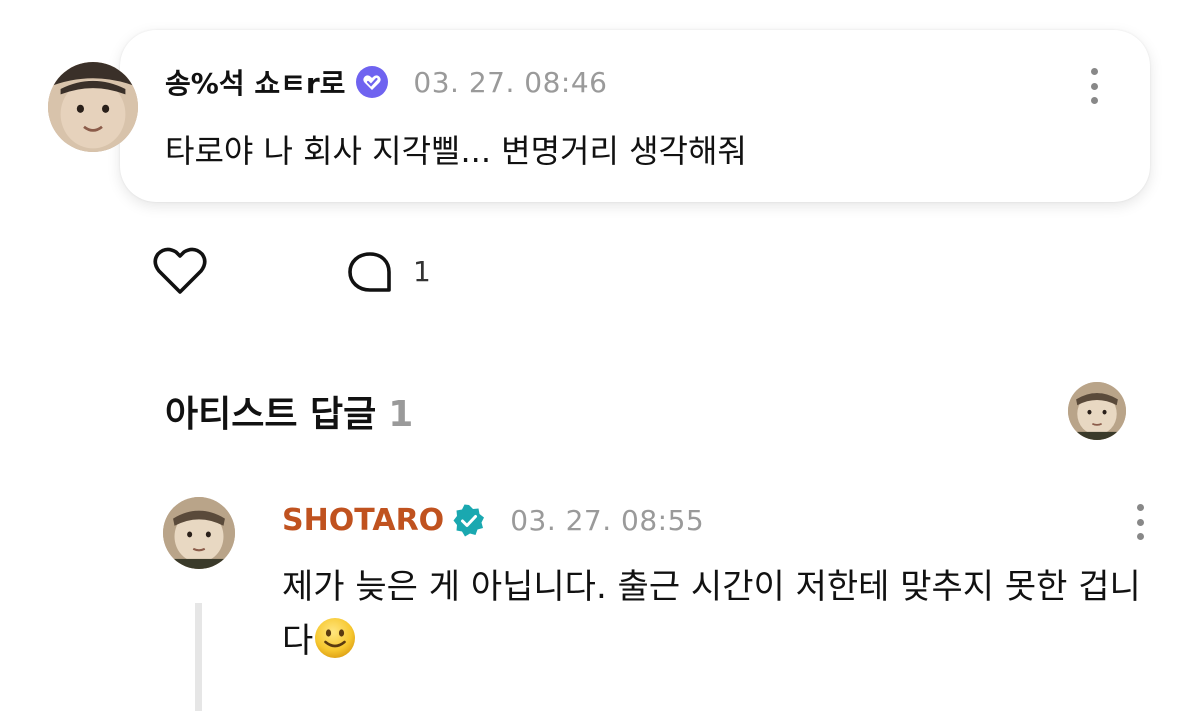 Image resolution: width=1200 pixels, height=711 pixels. What do you see at coordinates (456, 151) in the screenshot?
I see `post-body-text: 타로야 나 회사 지각삘... 변명거리 생각해줘` at bounding box center [456, 151].